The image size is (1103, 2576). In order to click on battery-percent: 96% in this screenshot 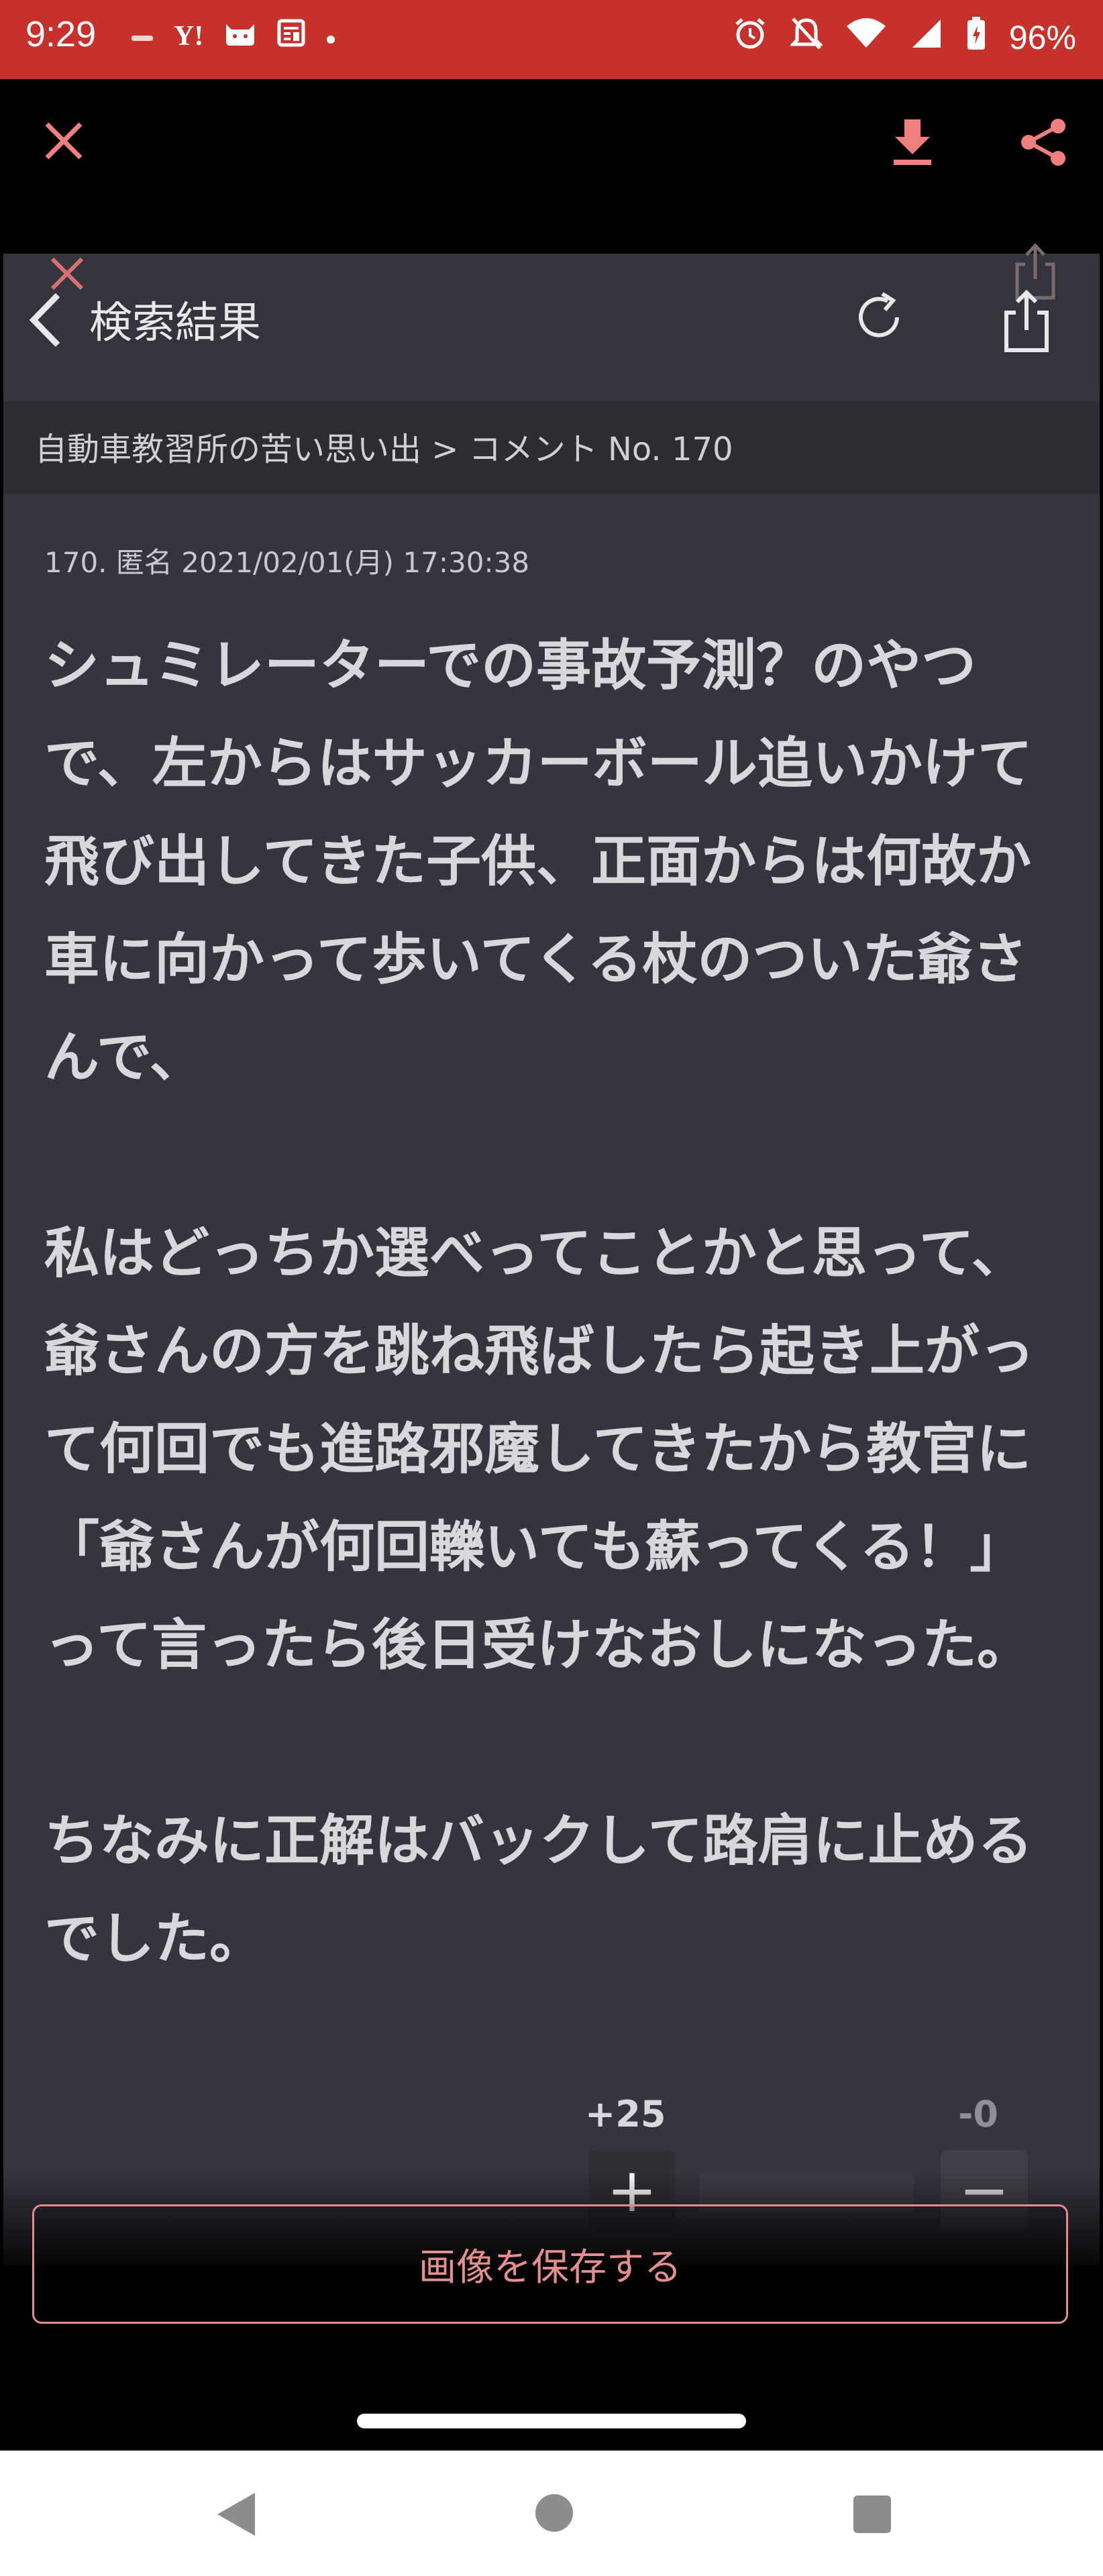, I will do `click(1042, 37)`.